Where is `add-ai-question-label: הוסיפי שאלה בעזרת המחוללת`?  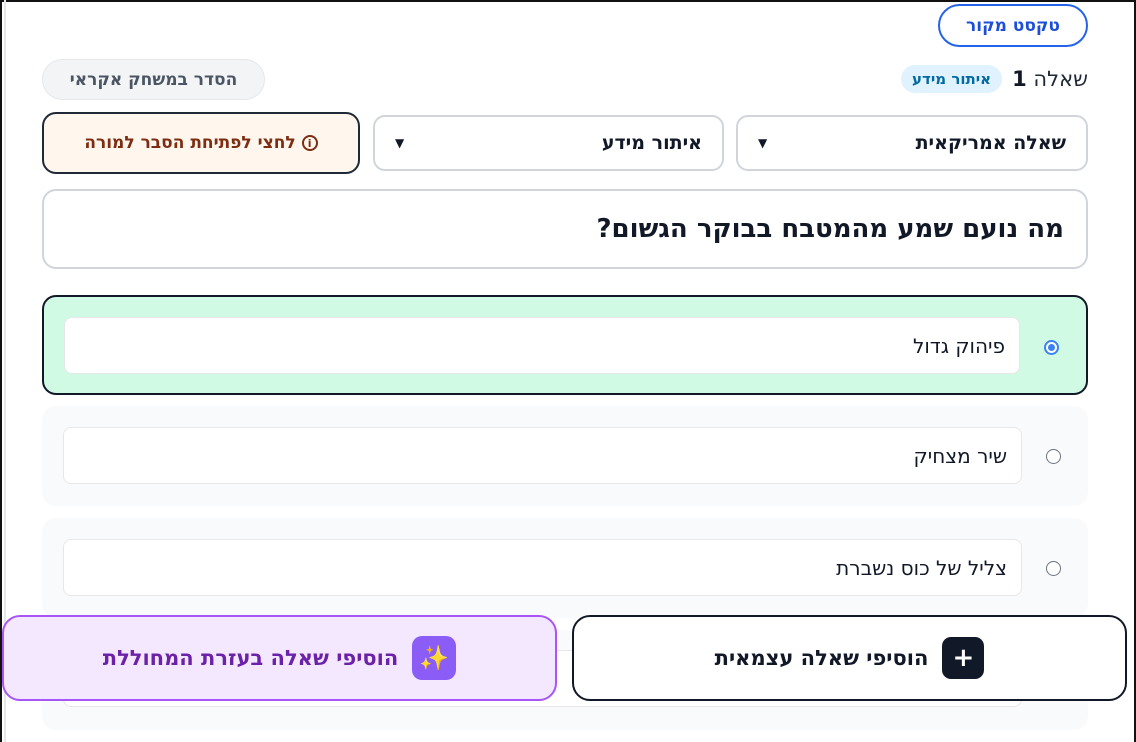
add-ai-question-label: הוסיפי שאלה בעזרת המחוללת is located at coordinates (250, 658).